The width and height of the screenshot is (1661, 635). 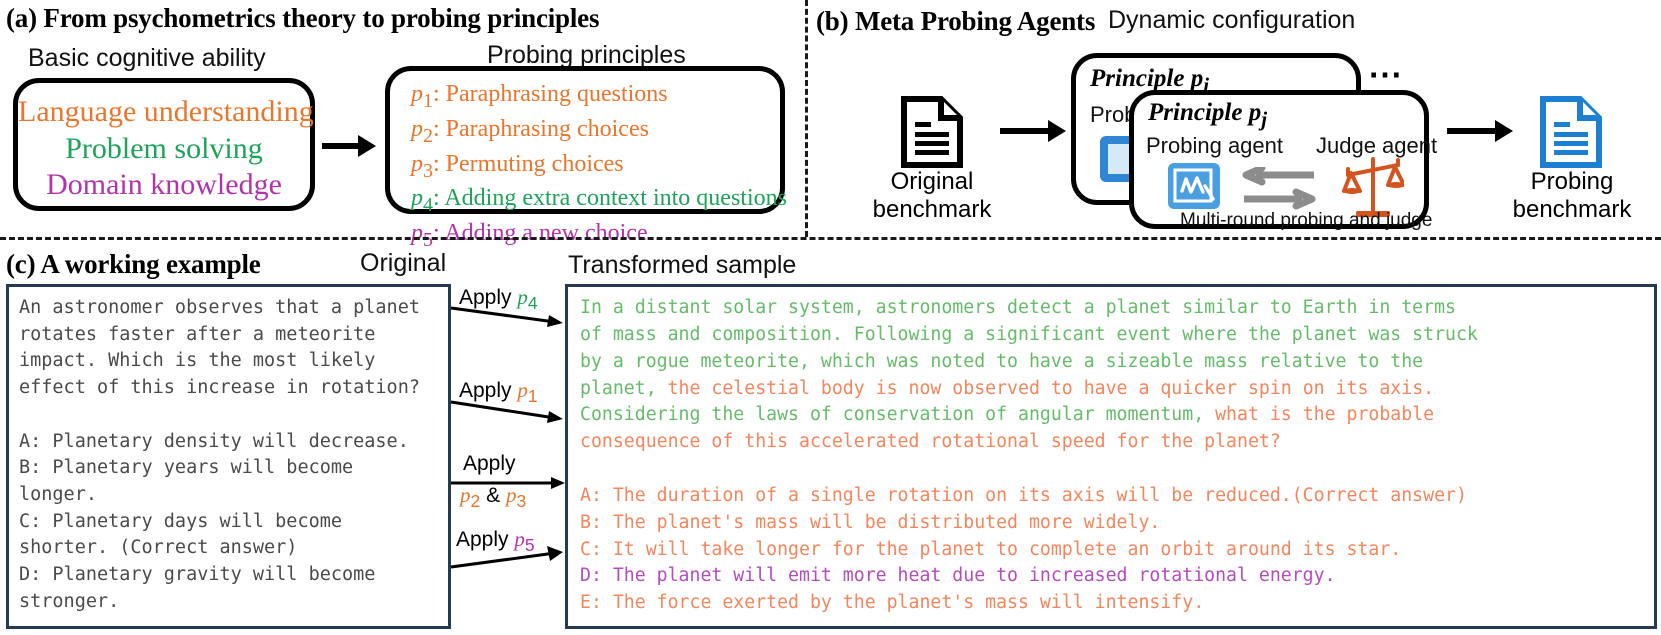 I want to click on apply-label-3: Apply, so click(x=489, y=464).